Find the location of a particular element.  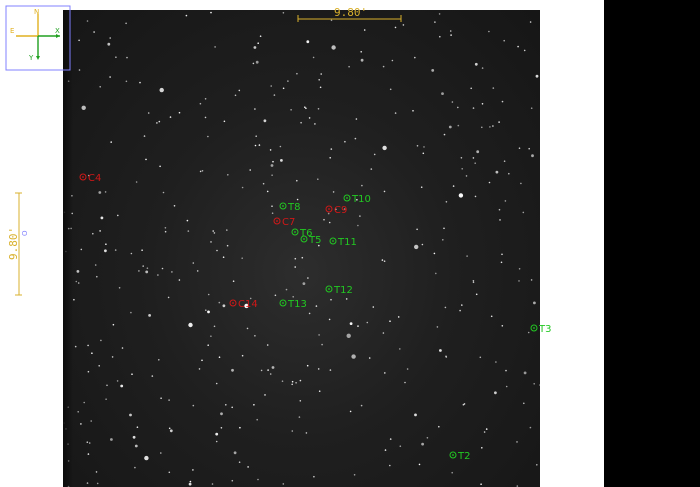

marker-label: T5 is located at coordinates (314, 240).